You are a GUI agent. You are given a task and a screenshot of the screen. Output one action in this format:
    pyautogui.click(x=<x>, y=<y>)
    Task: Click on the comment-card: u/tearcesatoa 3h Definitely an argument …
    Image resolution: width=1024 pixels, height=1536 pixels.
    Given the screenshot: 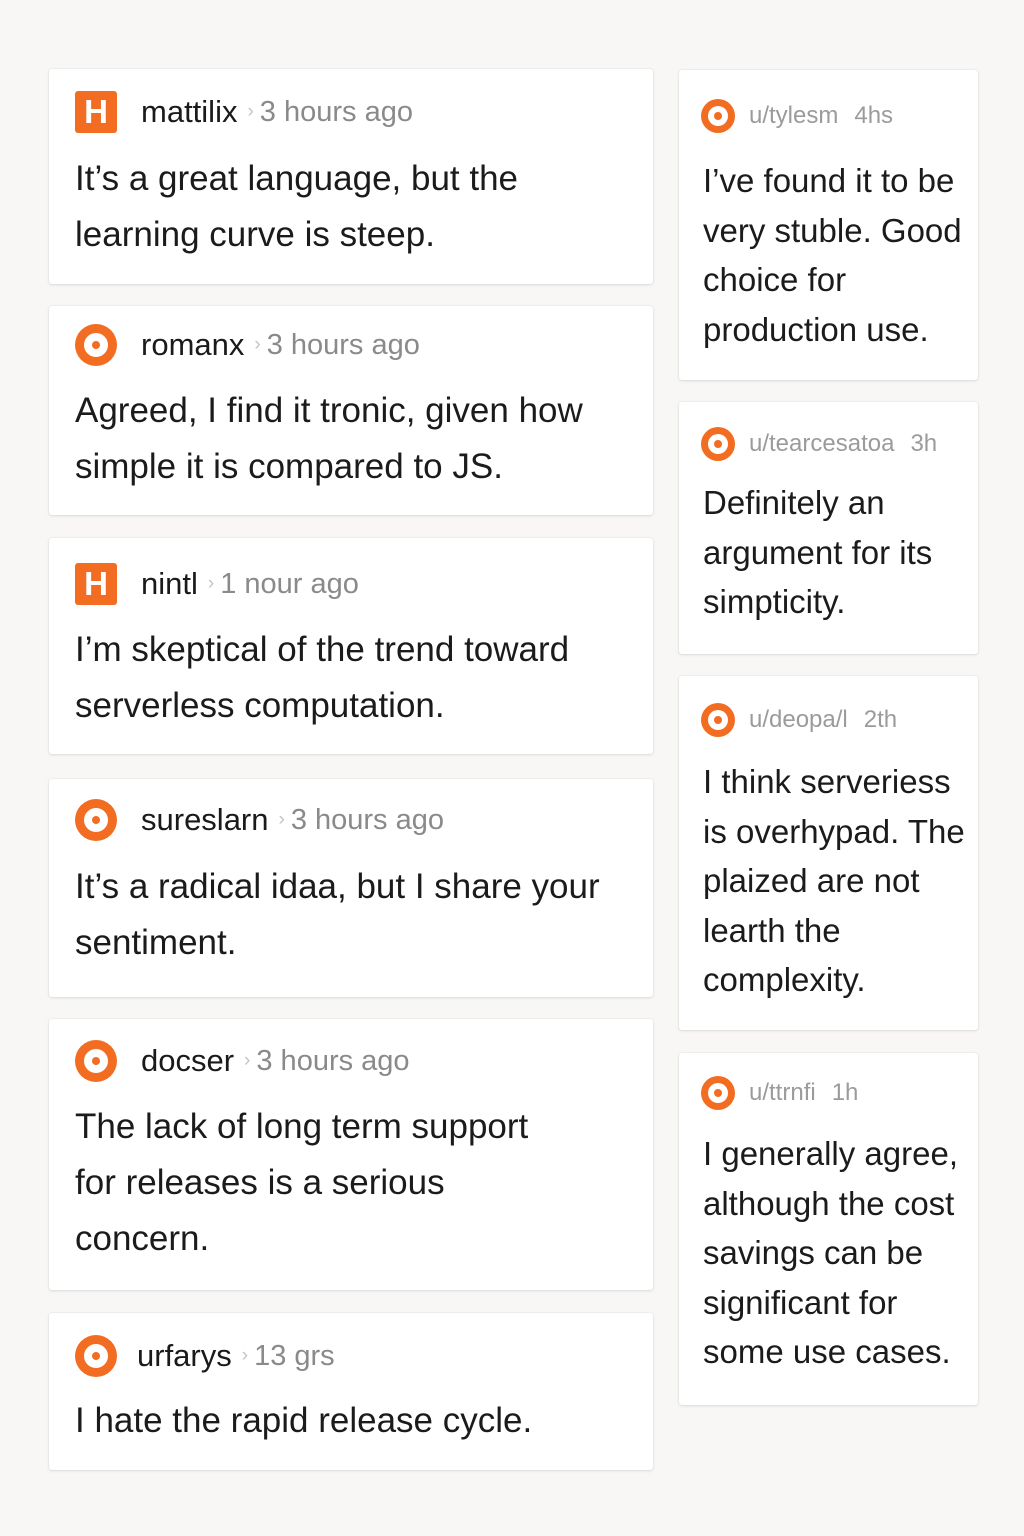 What is the action you would take?
    pyautogui.click(x=828, y=528)
    